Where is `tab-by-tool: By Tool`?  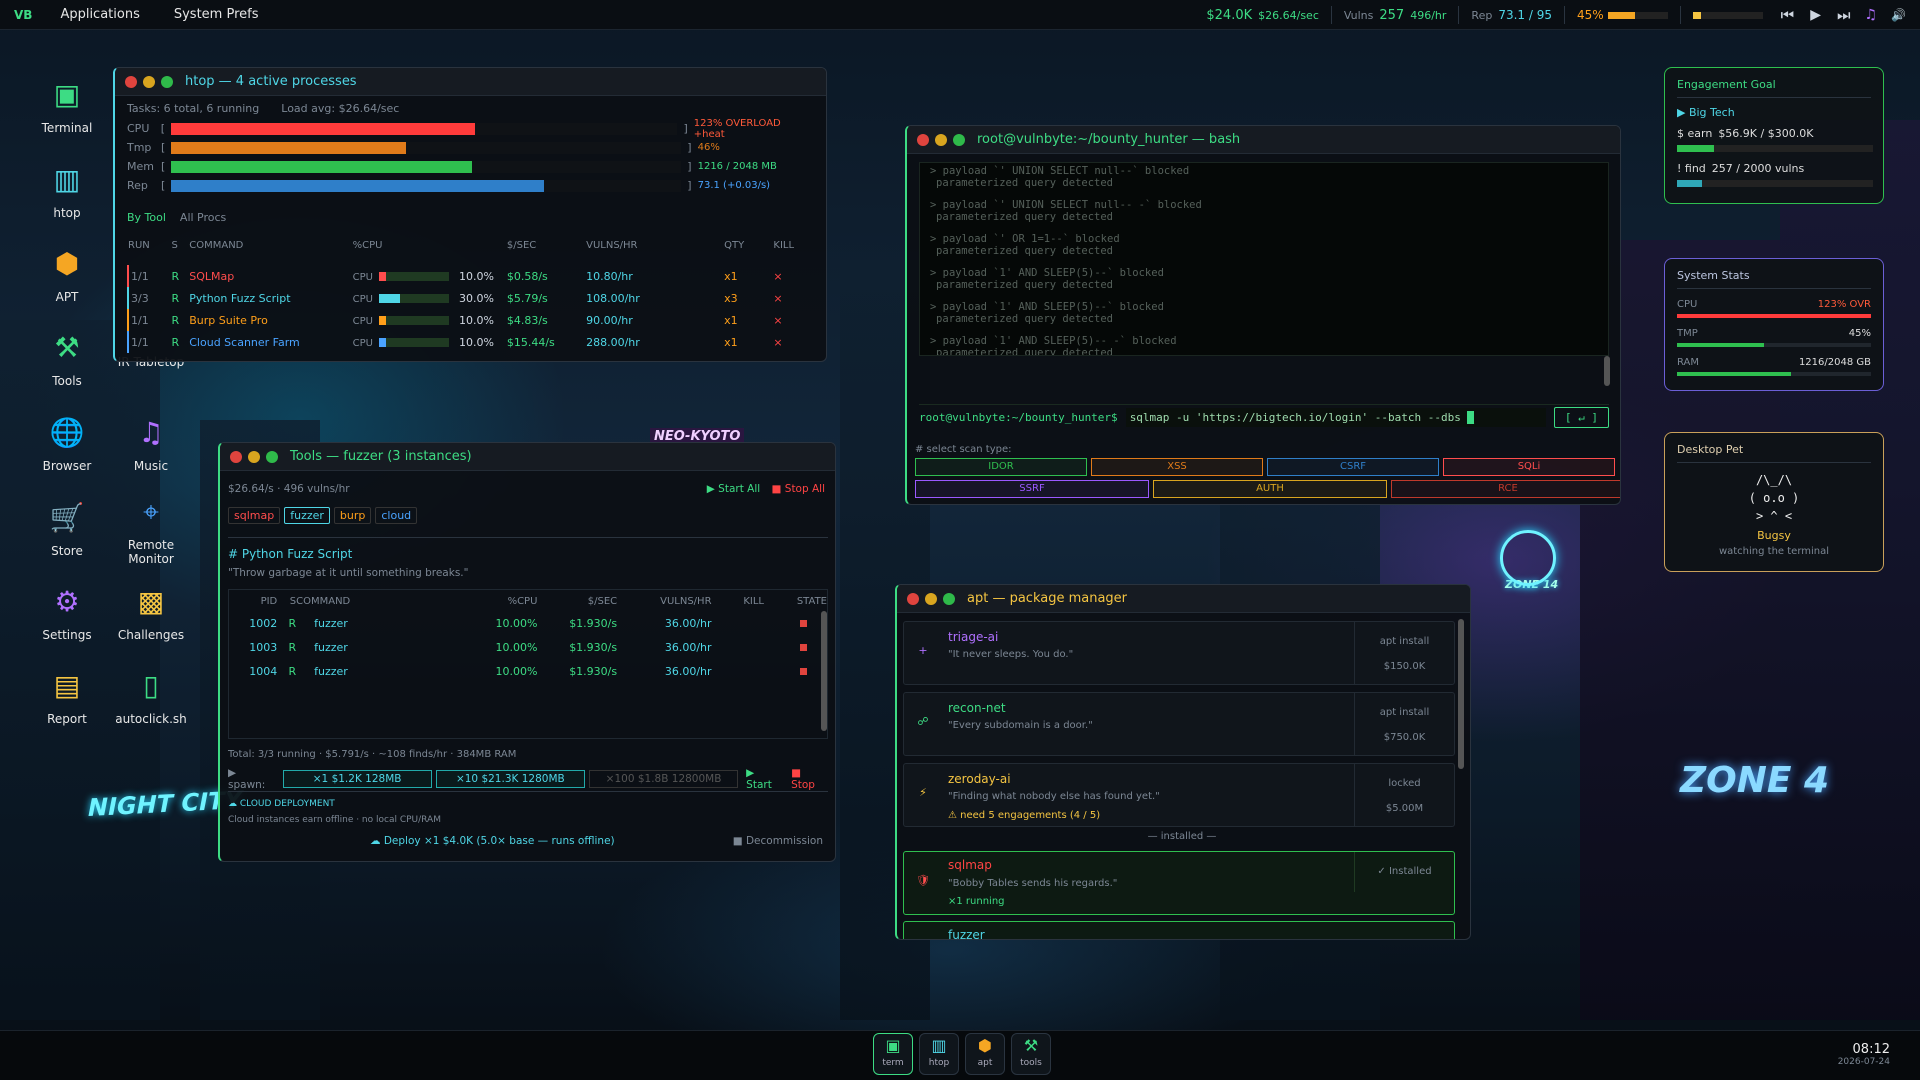
tab-by-tool: By Tool is located at coordinates (146, 217).